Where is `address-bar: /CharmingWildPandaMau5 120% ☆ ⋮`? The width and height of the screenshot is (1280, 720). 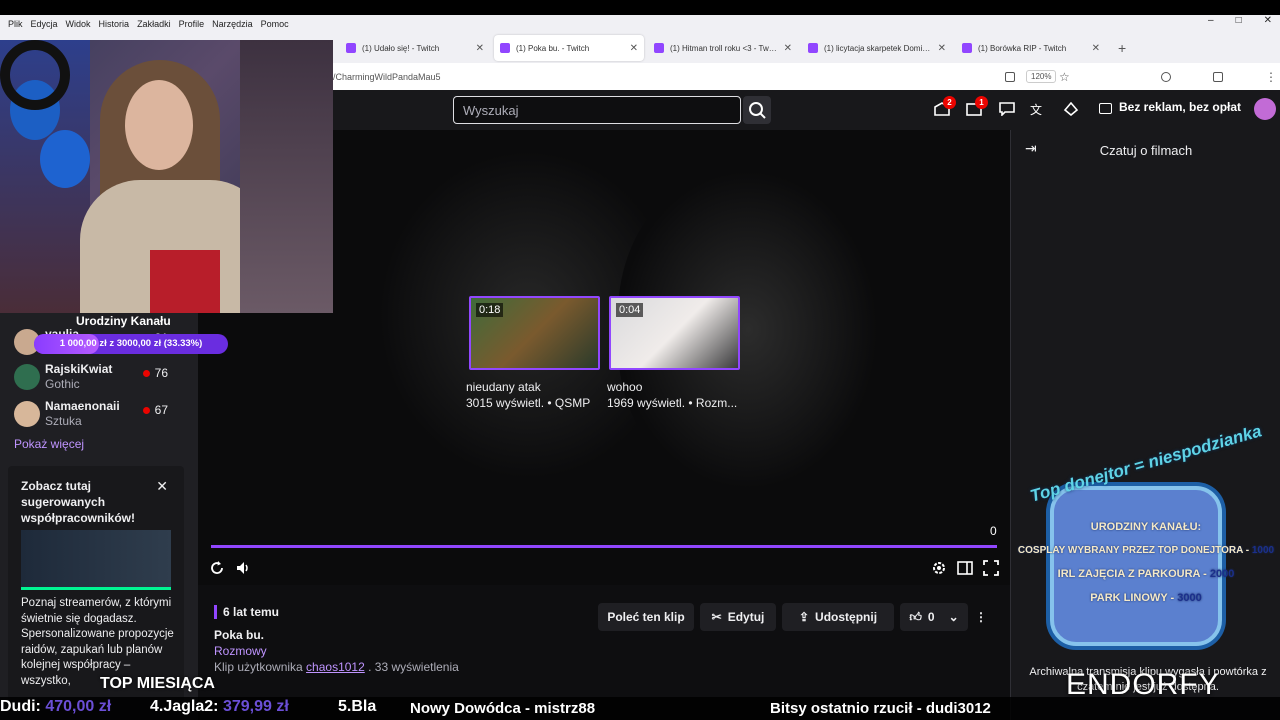
address-bar: /CharmingWildPandaMau5 120% ☆ ⋮ is located at coordinates (806, 76).